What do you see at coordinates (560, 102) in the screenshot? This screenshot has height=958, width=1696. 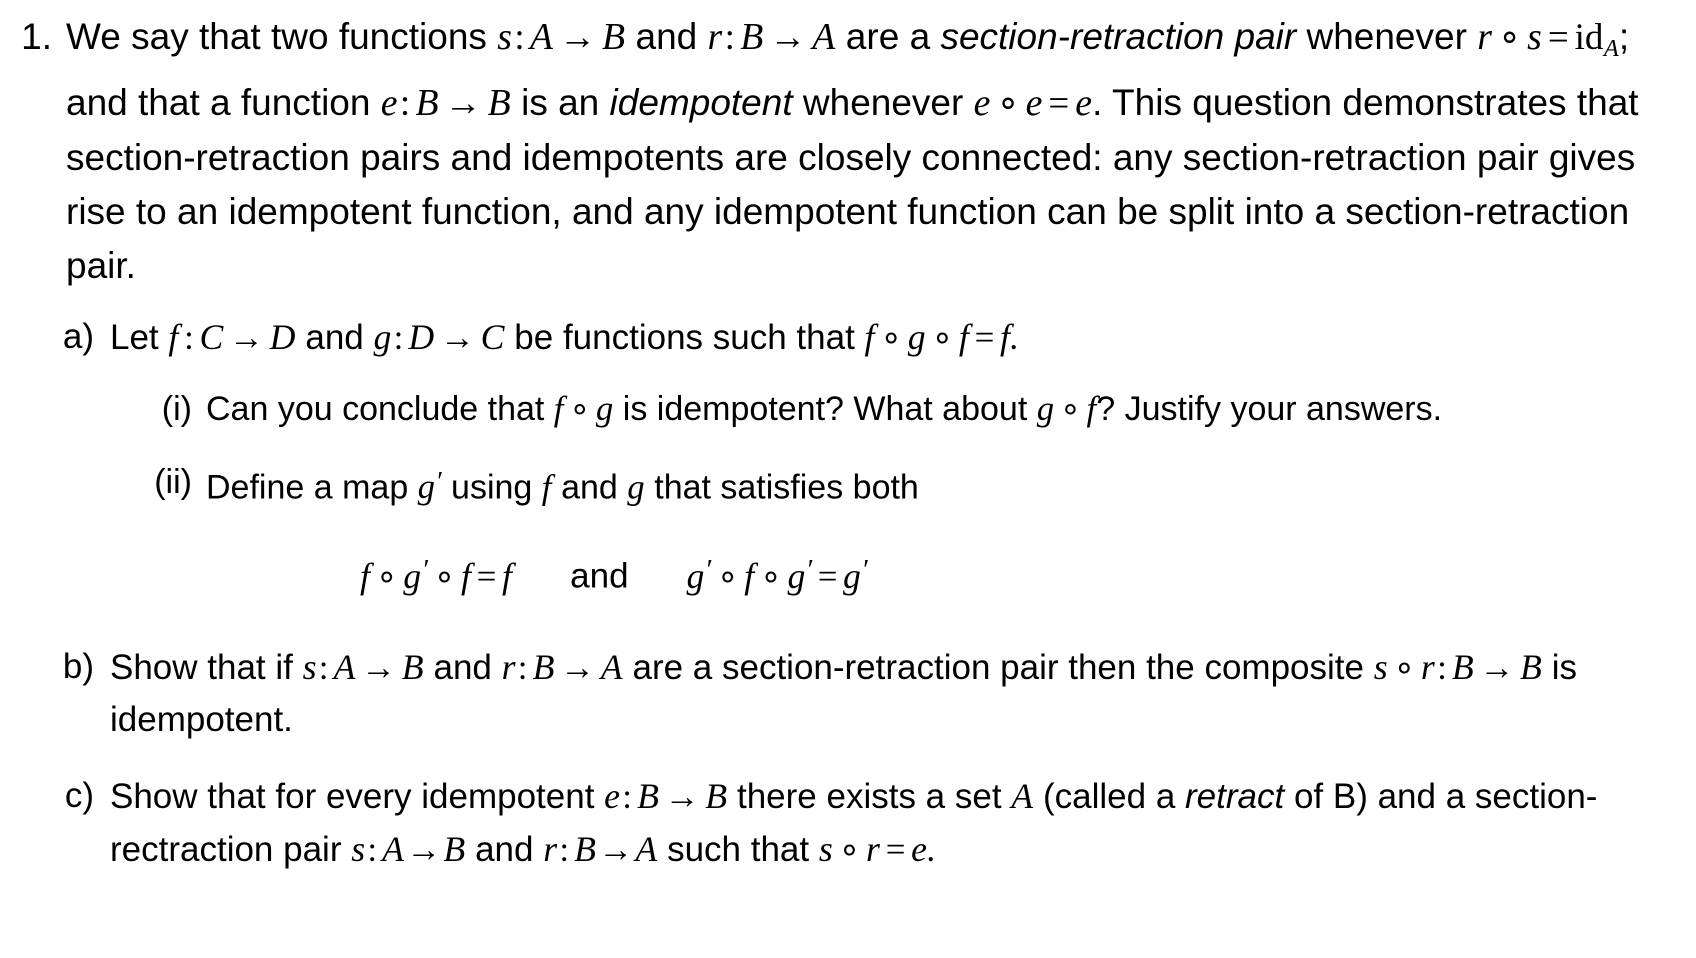 I see `intro-segment-6: is an` at bounding box center [560, 102].